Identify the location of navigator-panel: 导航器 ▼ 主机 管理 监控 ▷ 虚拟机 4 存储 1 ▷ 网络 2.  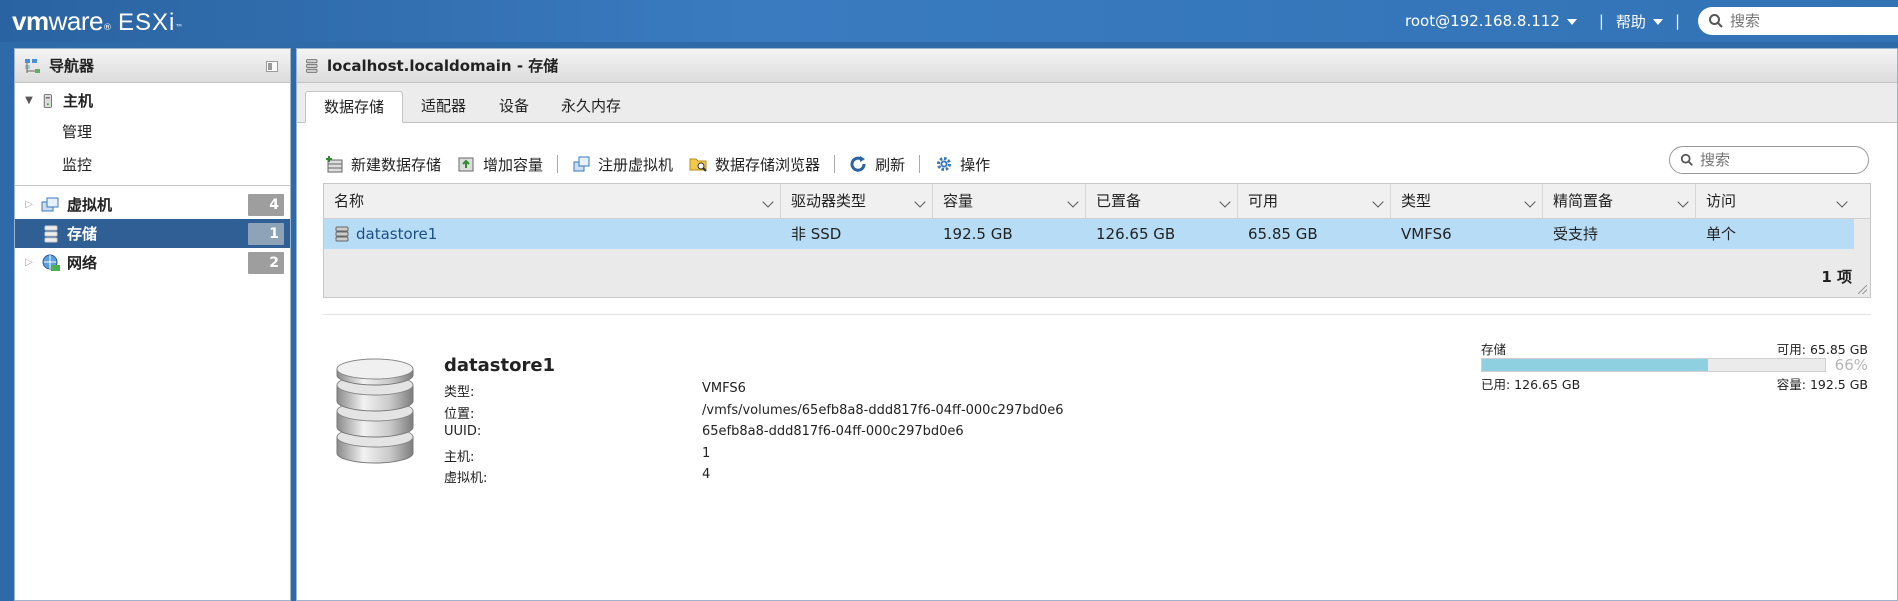
(152, 324).